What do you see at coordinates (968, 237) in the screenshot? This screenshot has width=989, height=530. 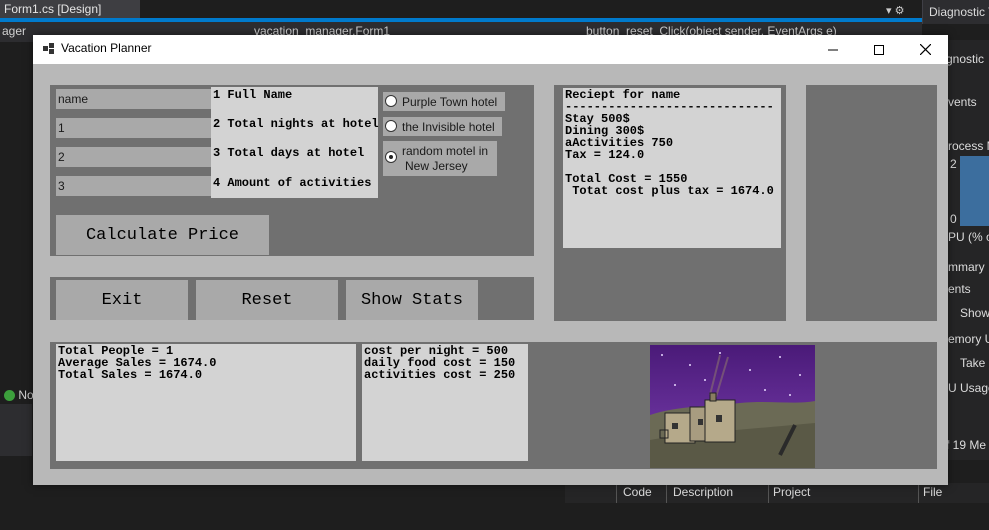 I see `diag-item: PU (% o` at bounding box center [968, 237].